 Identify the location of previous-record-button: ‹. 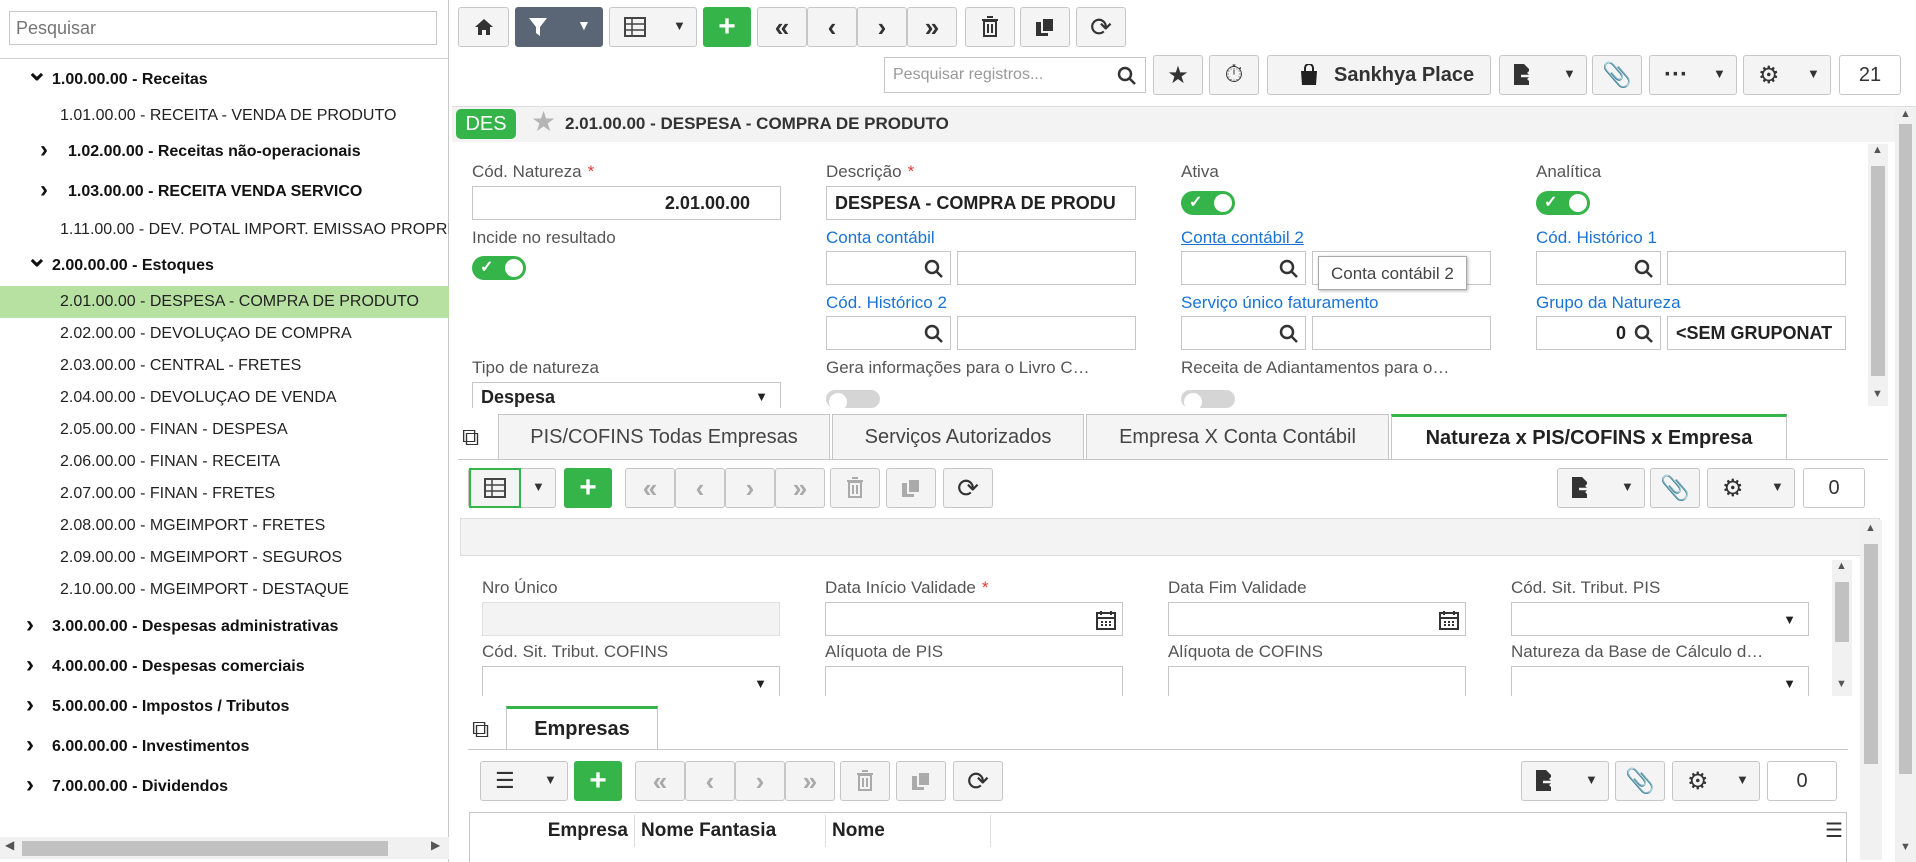
(710, 781).